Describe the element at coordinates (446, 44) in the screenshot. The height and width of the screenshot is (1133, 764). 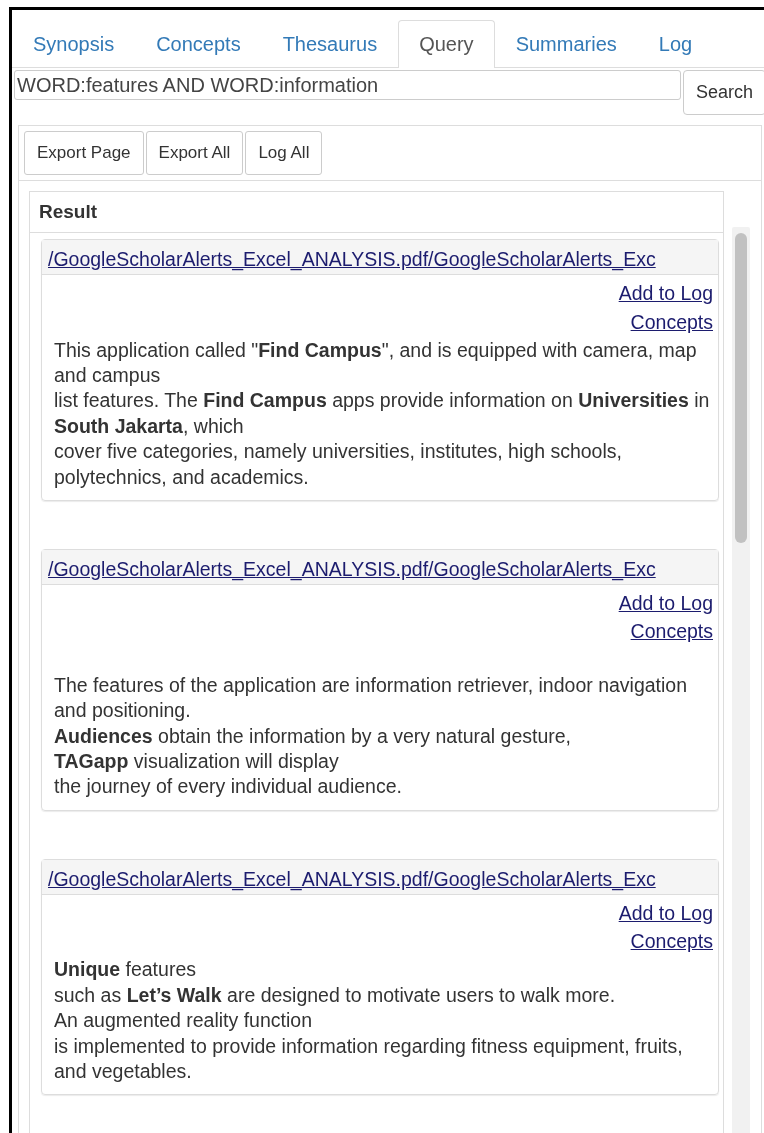
I see `tab: Query` at that location.